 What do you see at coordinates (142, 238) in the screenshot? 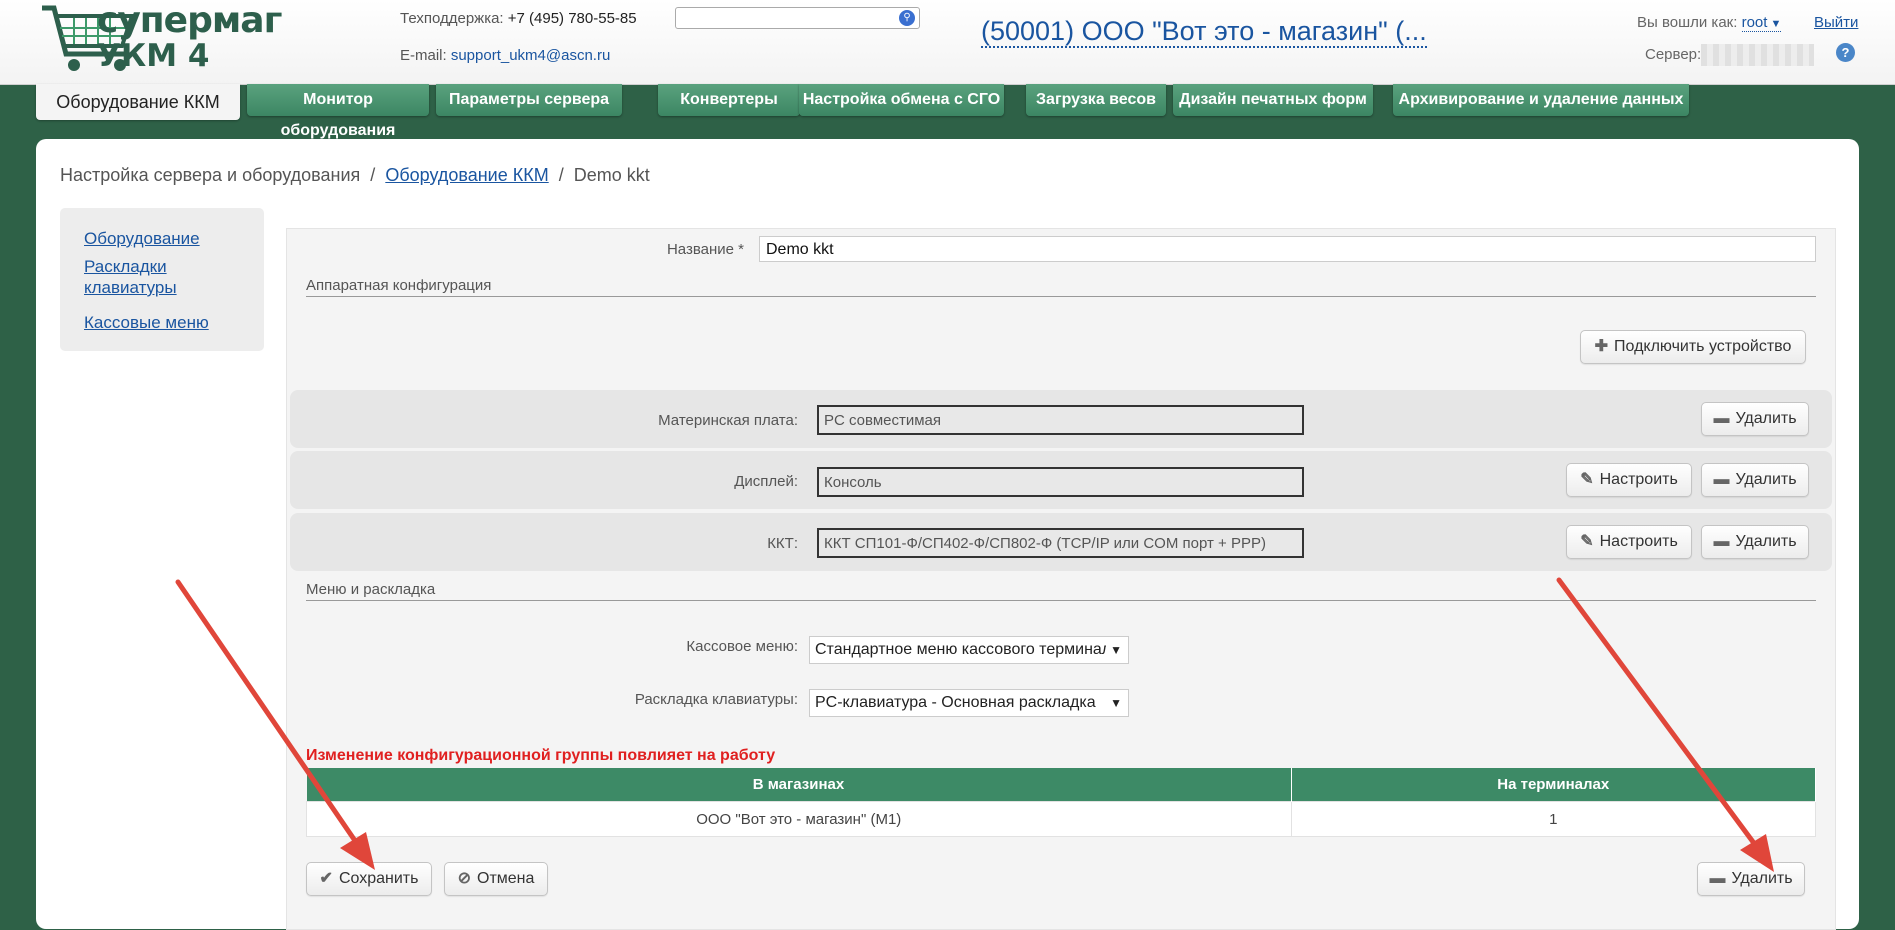
I see `sidenav-equipment: Оборудование` at bounding box center [142, 238].